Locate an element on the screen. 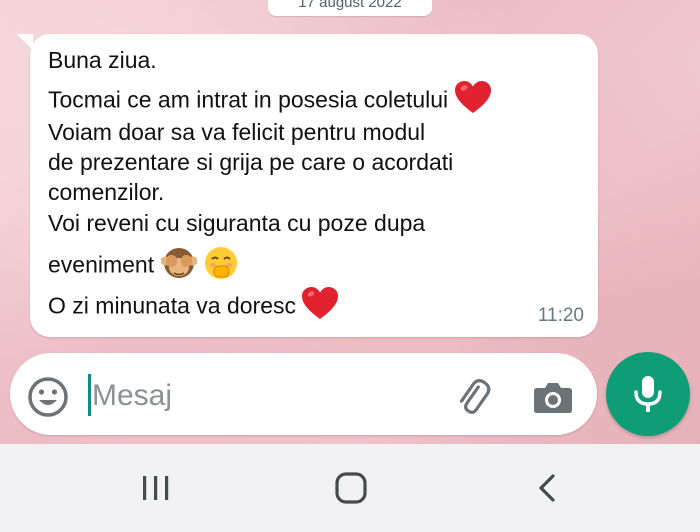  camera-icon is located at coordinates (553, 398).